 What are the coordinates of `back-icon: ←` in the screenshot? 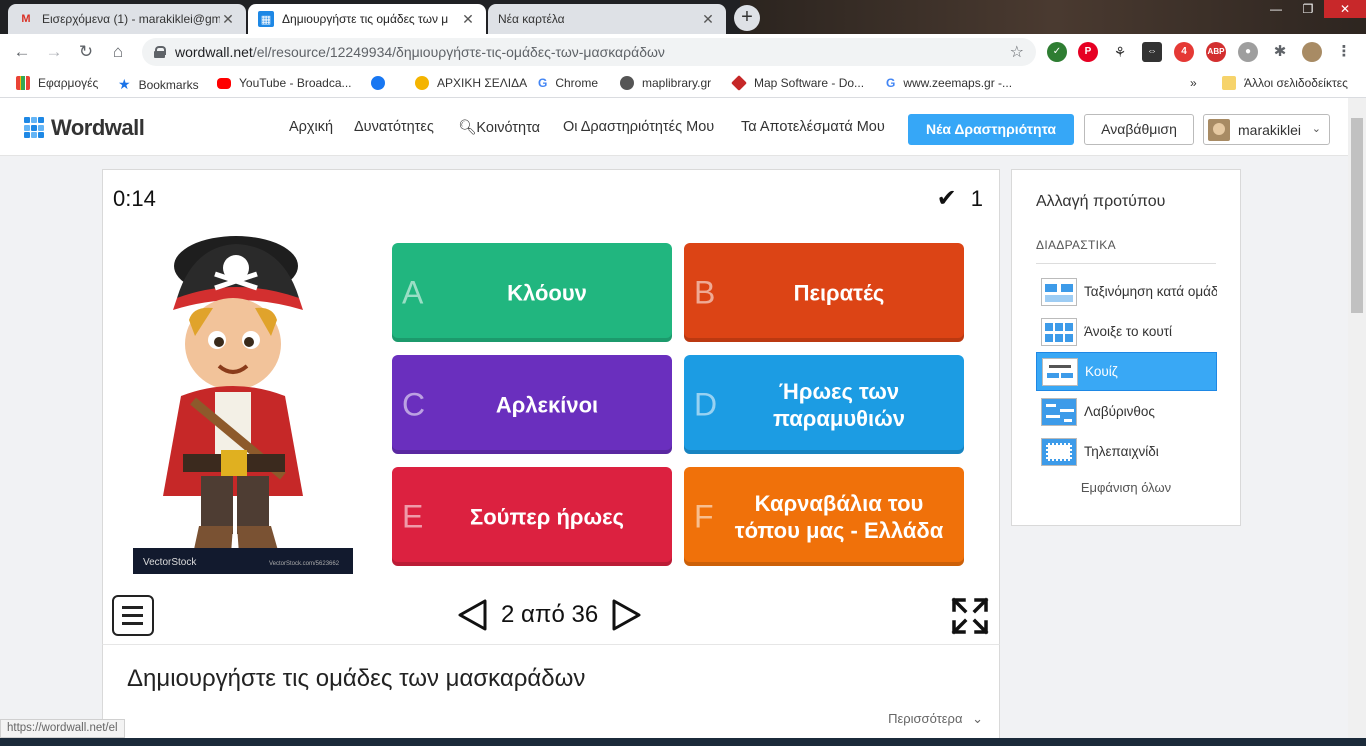 It's located at (22, 52).